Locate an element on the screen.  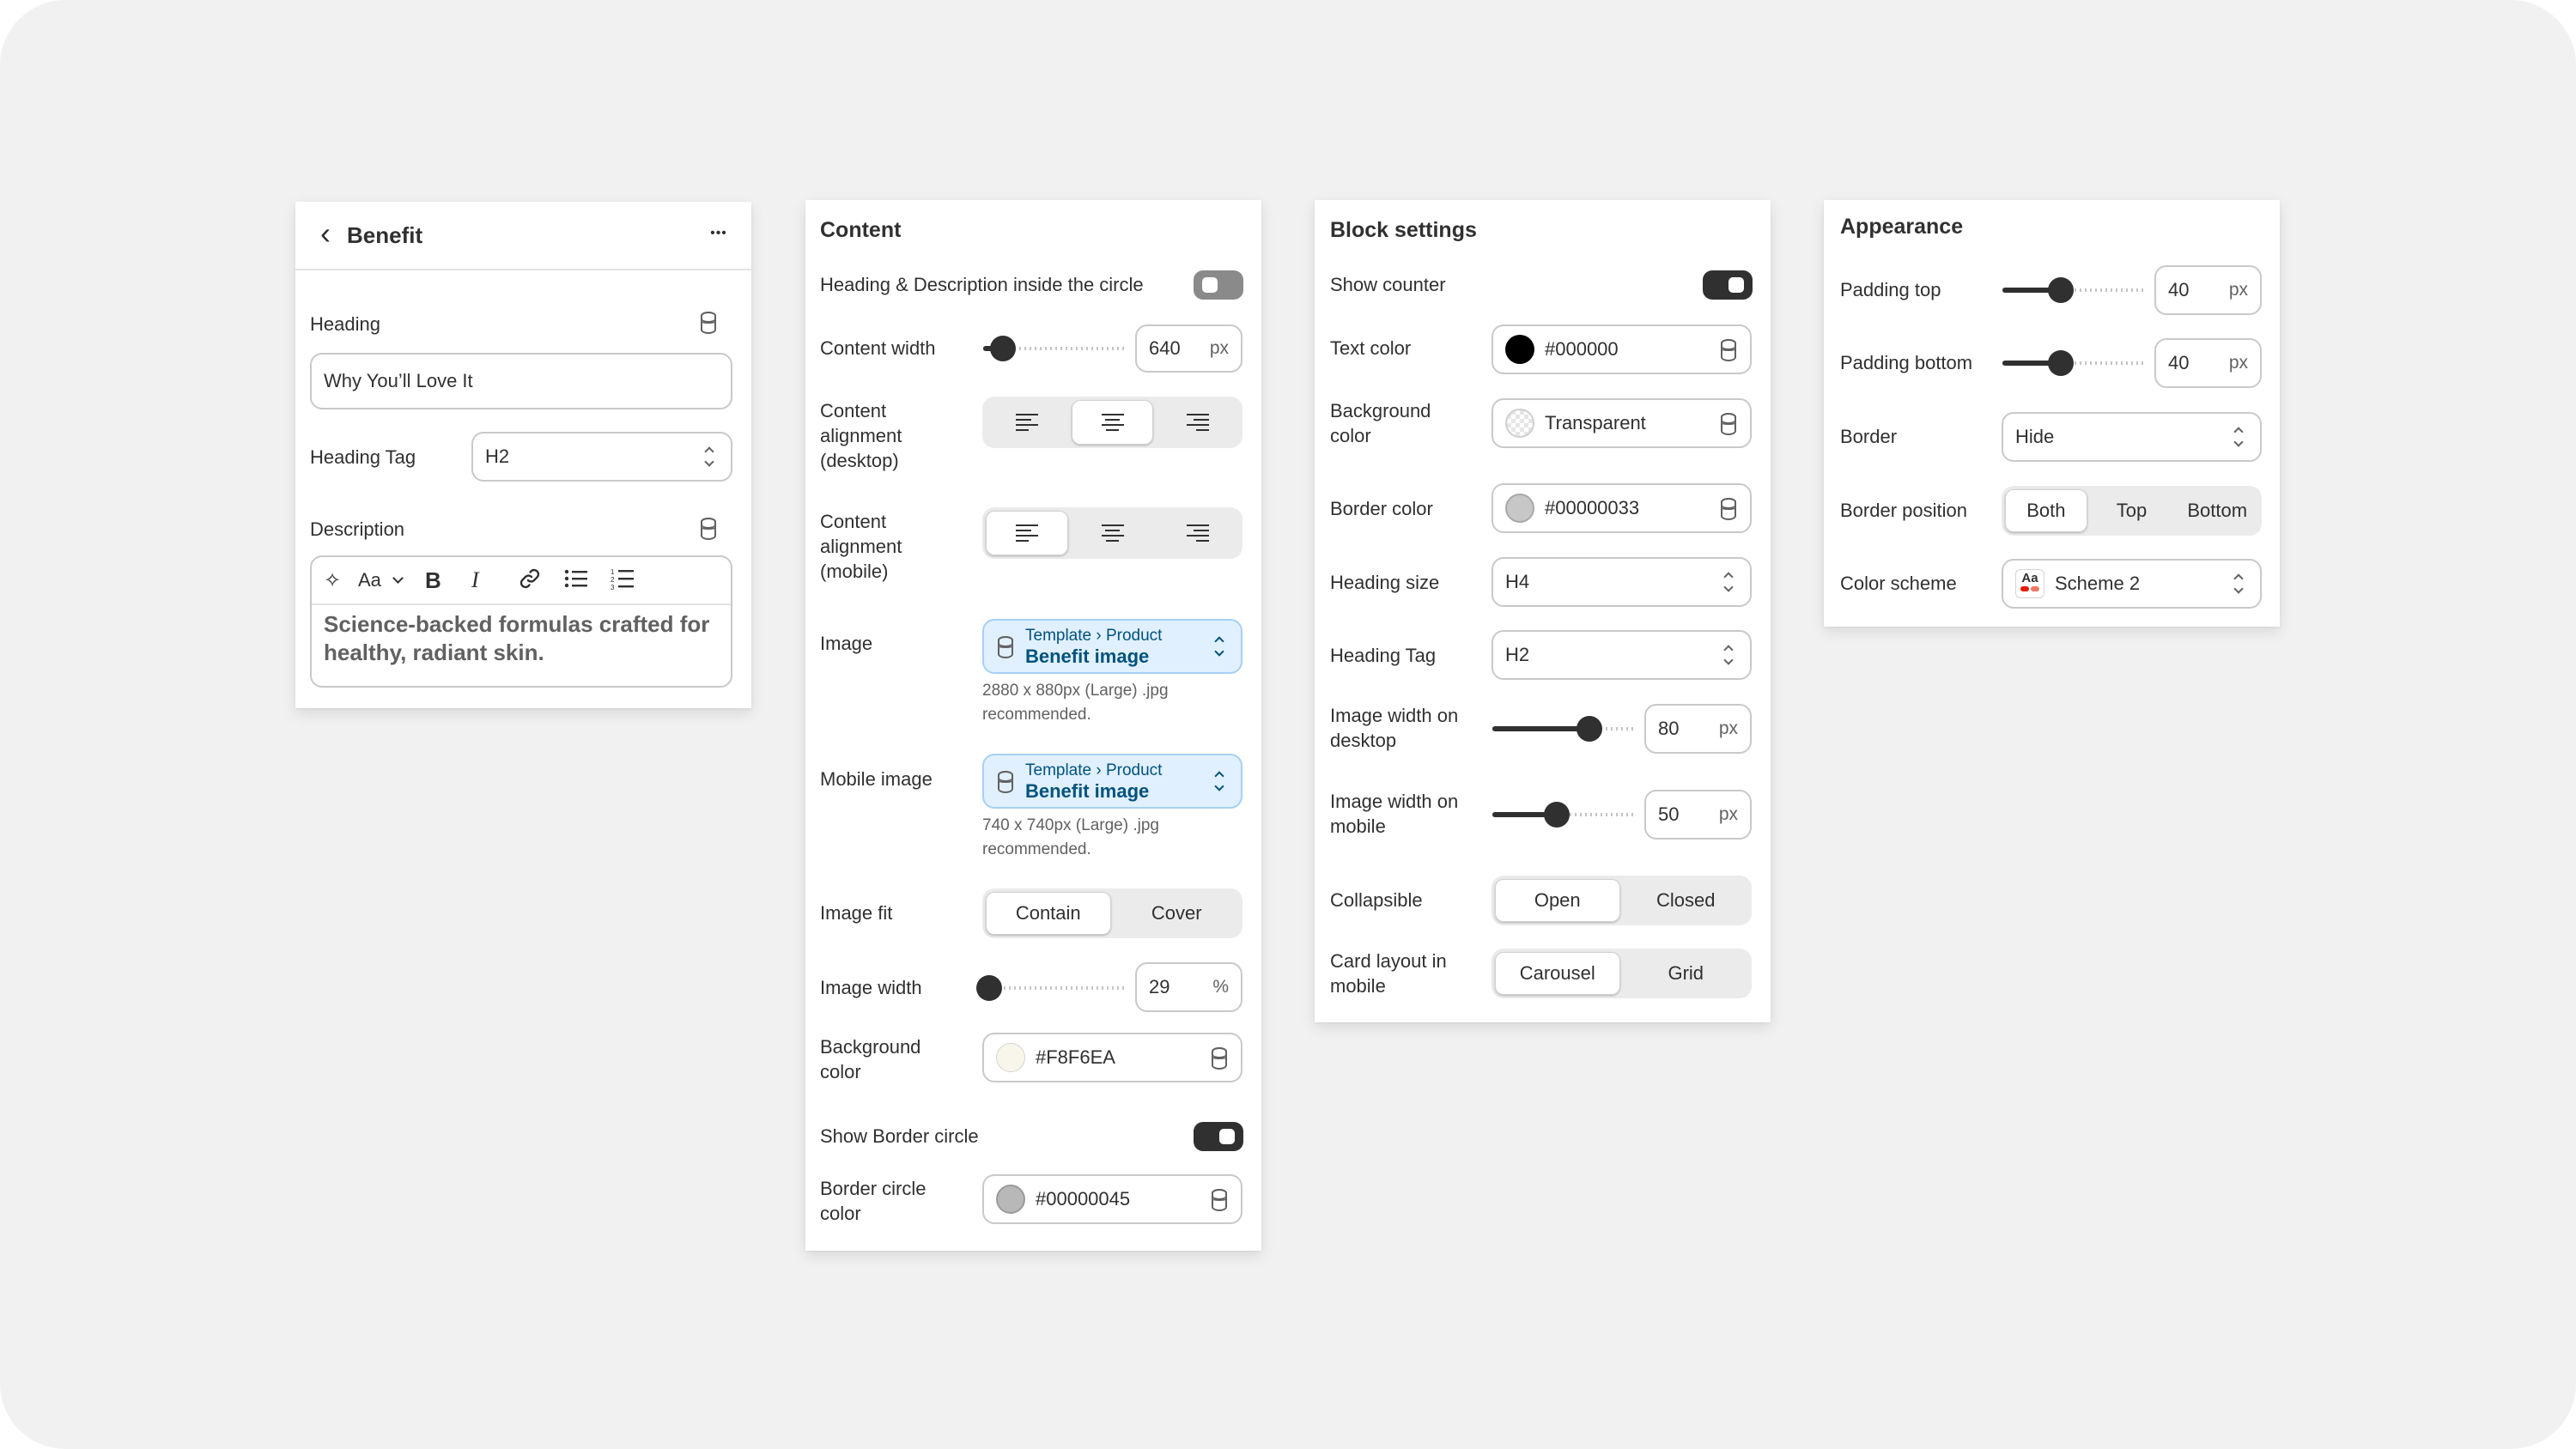
img-mobile-value: 50 is located at coordinates (1669, 814).